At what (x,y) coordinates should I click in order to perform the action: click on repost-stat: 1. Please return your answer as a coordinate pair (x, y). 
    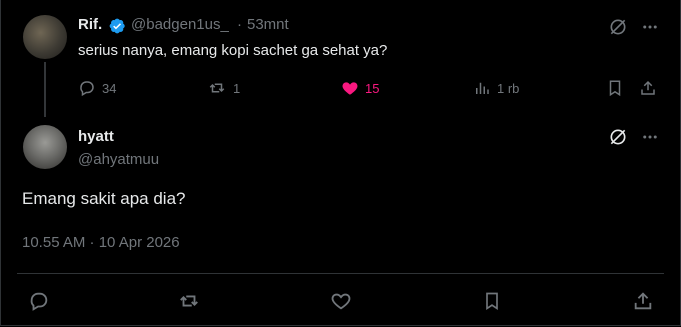
    Looking at the image, I should click on (223, 88).